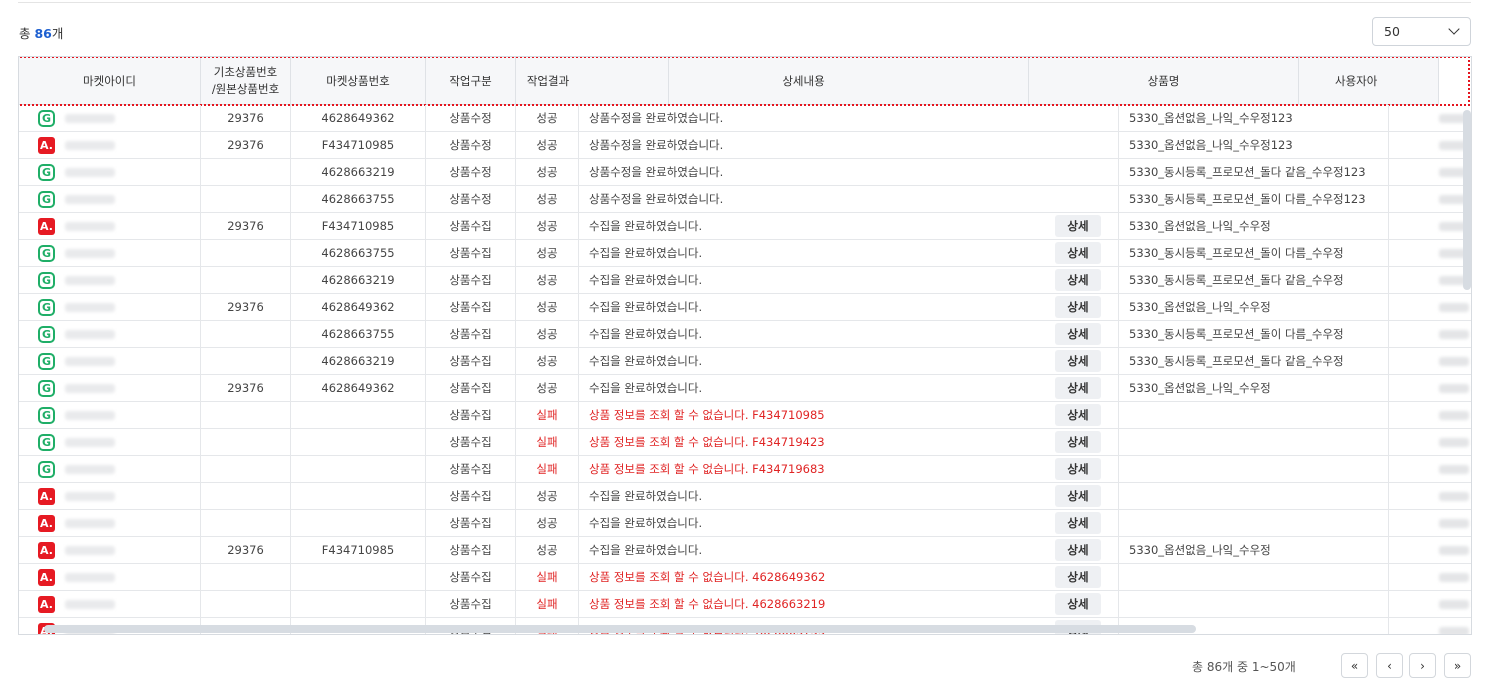 This screenshot has width=1489, height=695. What do you see at coordinates (246, 388) in the screenshot?
I see `cell-base-no: 29376` at bounding box center [246, 388].